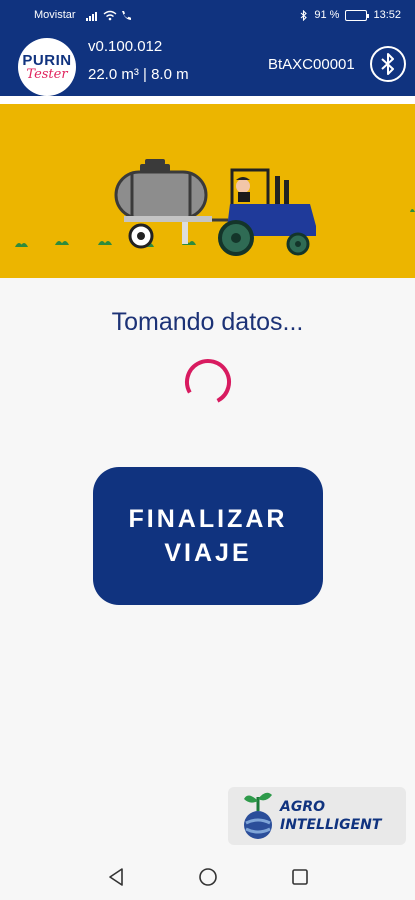  I want to click on brand-text: AGRO INTELLIGENT, so click(330, 816).